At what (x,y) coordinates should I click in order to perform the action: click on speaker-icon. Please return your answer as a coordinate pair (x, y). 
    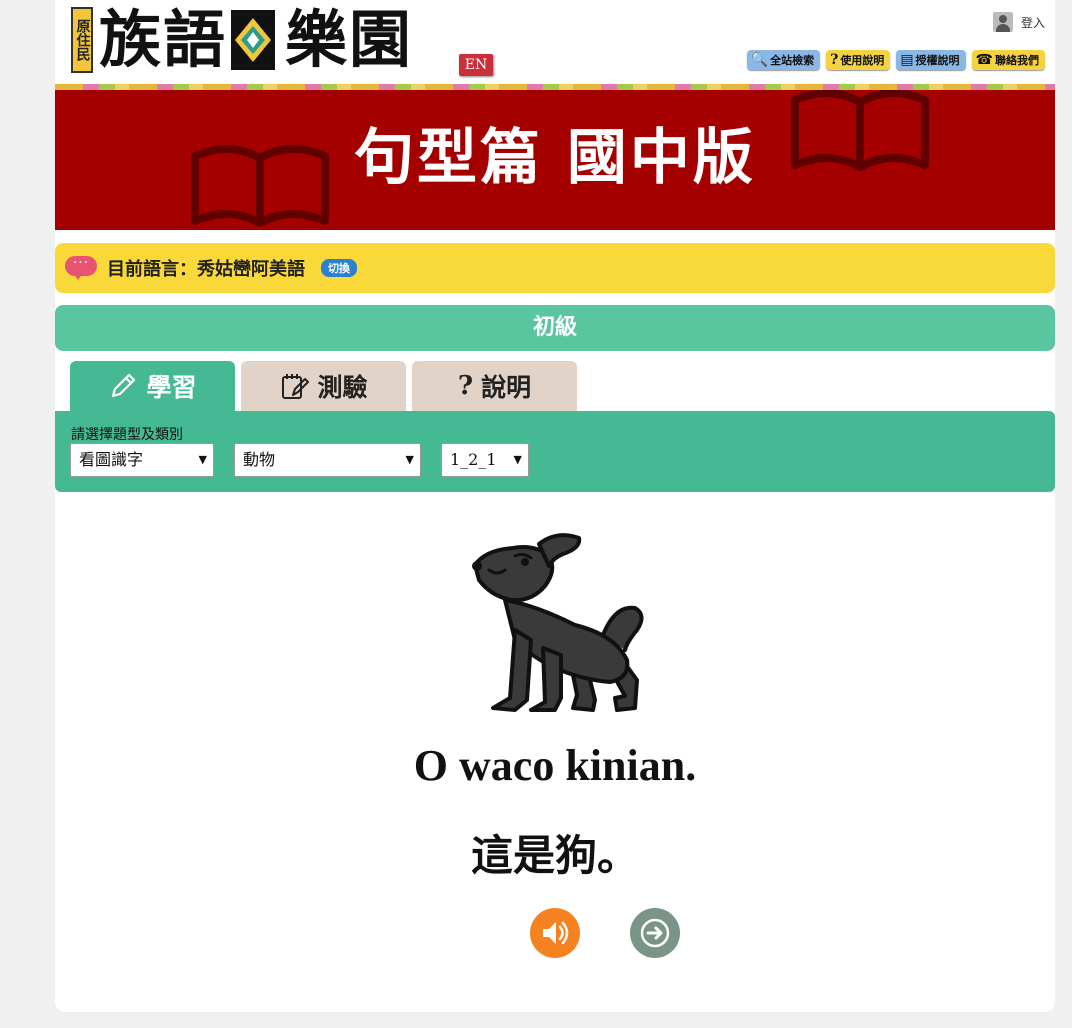
    Looking at the image, I should click on (556, 933).